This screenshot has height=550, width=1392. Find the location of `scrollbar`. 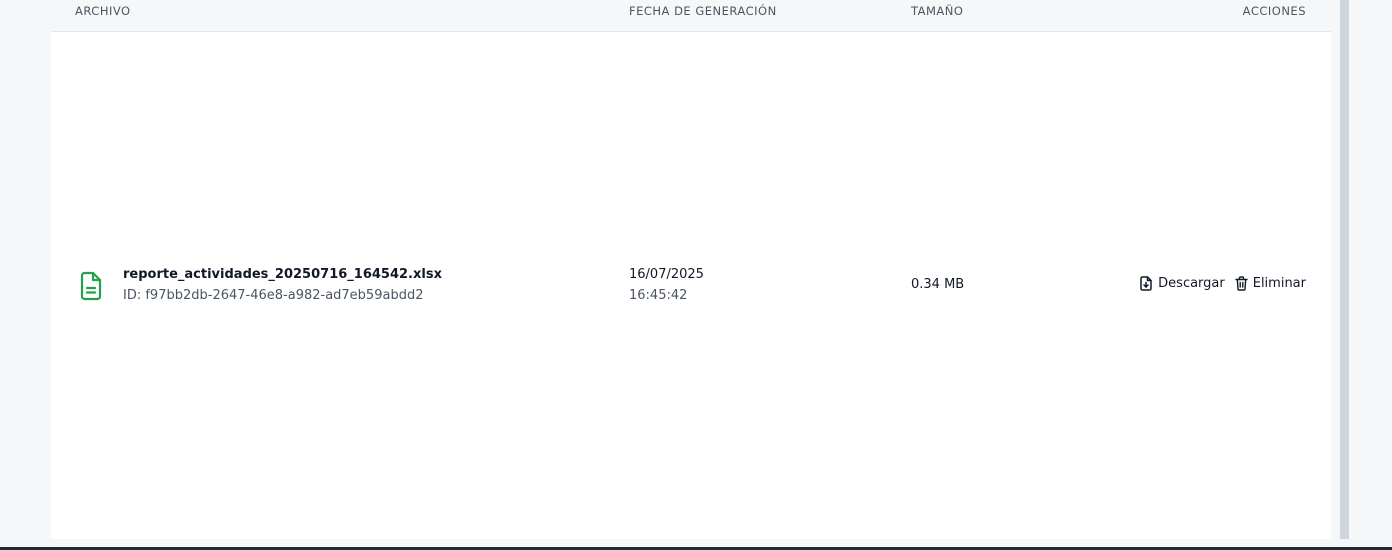

scrollbar is located at coordinates (1344, 269).